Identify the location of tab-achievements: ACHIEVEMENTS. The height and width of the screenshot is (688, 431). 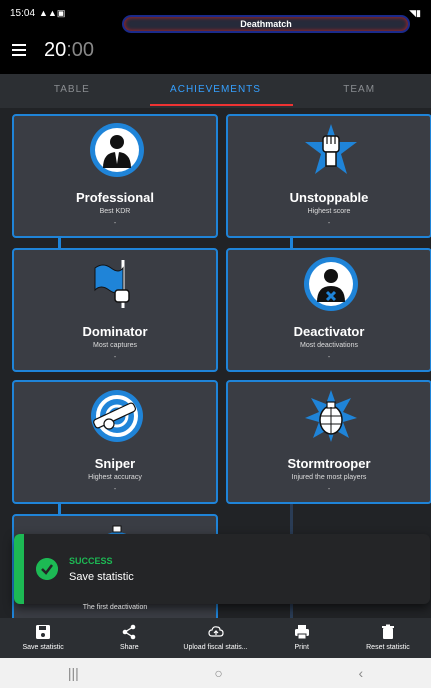
(216, 91).